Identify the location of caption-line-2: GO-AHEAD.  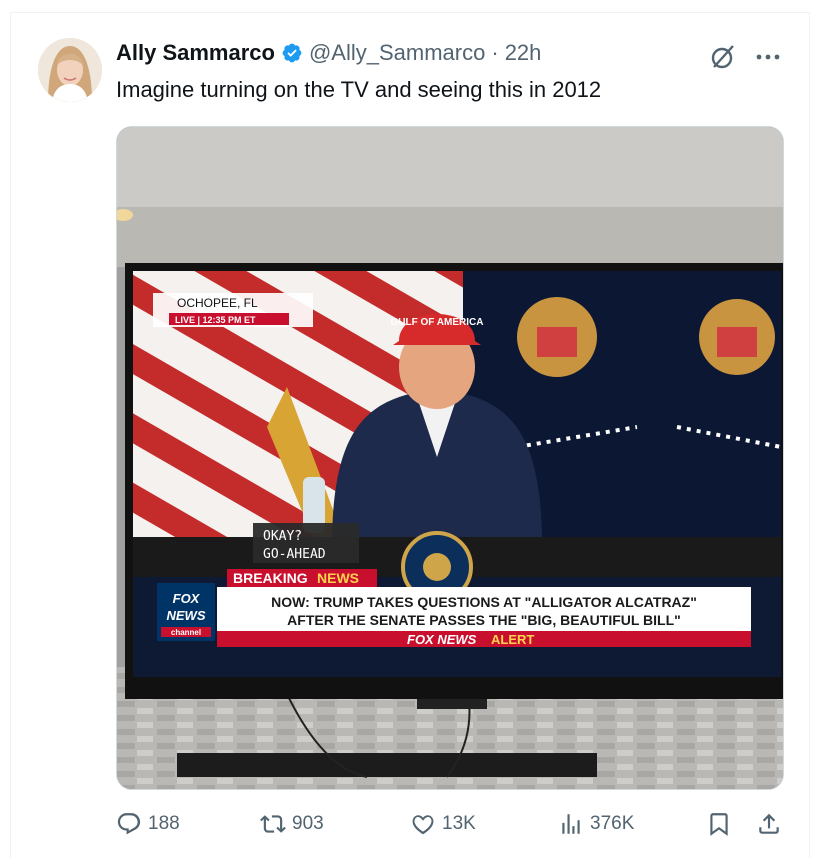
(294, 554).